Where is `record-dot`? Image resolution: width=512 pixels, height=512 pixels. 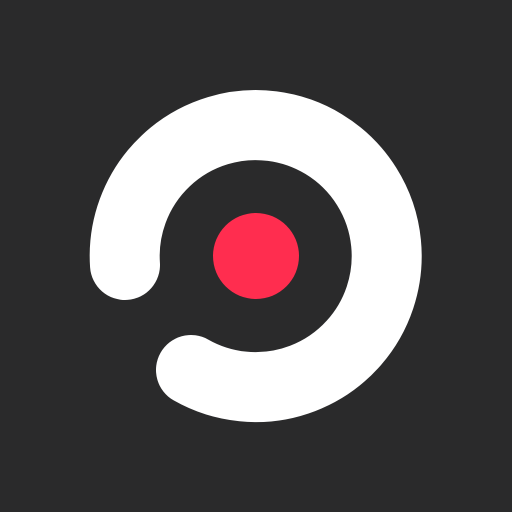 record-dot is located at coordinates (256, 256).